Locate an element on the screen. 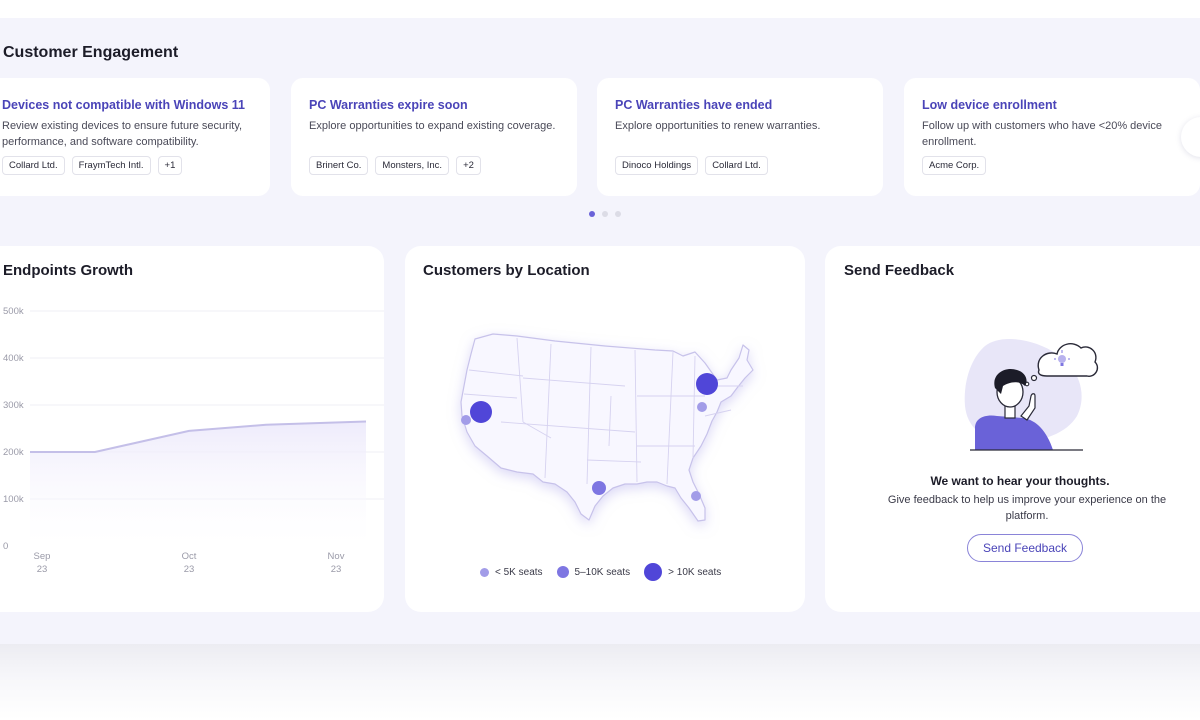 This screenshot has height=720, width=1200. y-tick-label: 200k is located at coordinates (13, 452).